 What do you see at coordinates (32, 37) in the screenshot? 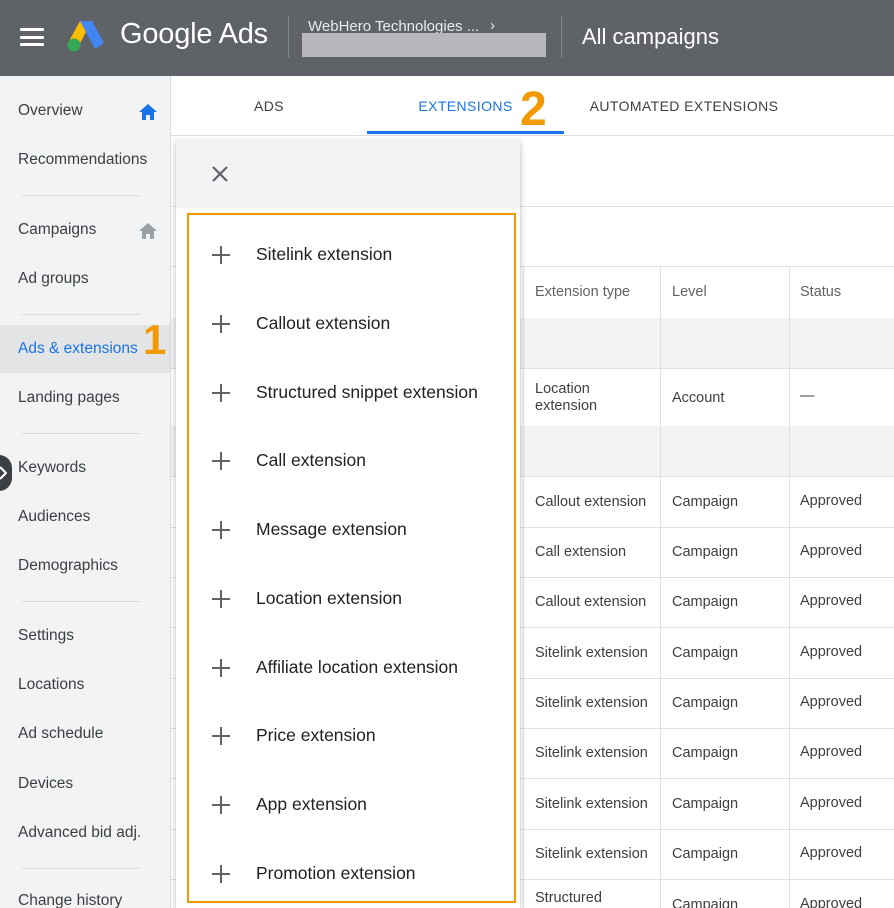
I see `hamburger-icon` at bounding box center [32, 37].